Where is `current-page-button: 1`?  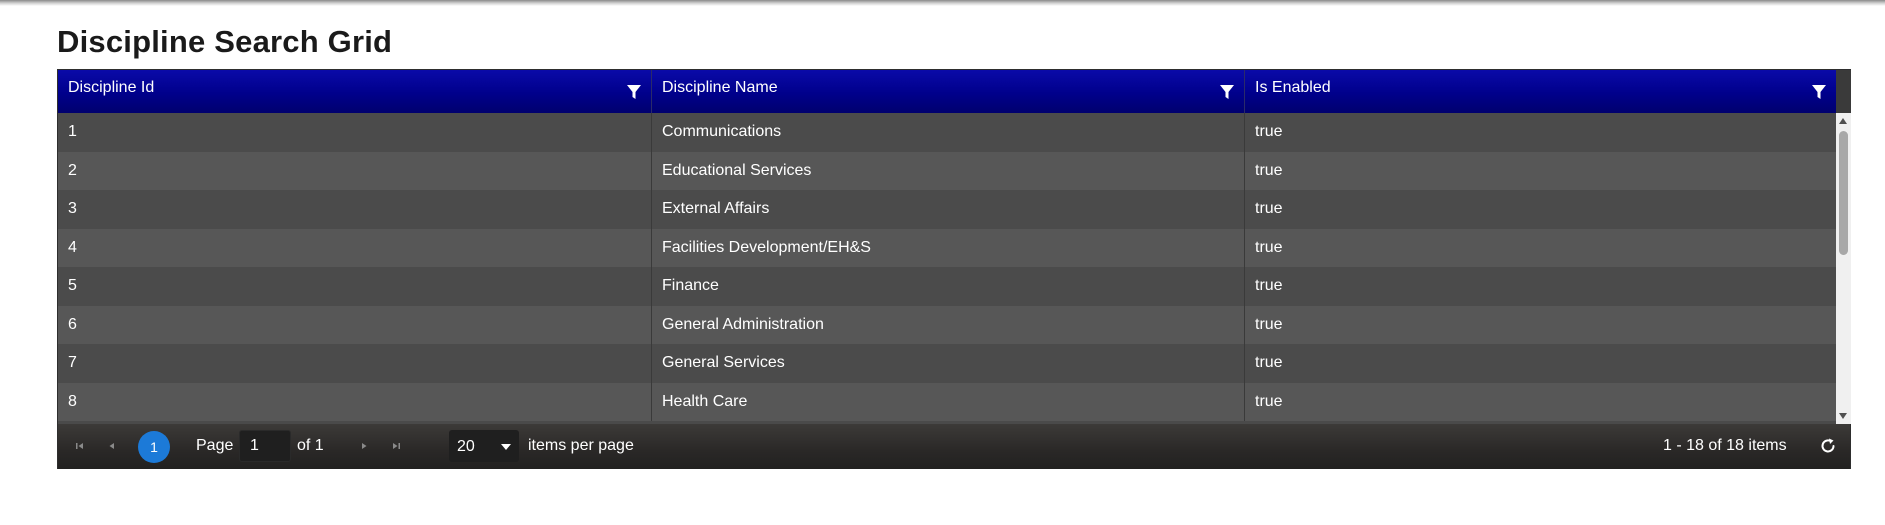 current-page-button: 1 is located at coordinates (154, 447).